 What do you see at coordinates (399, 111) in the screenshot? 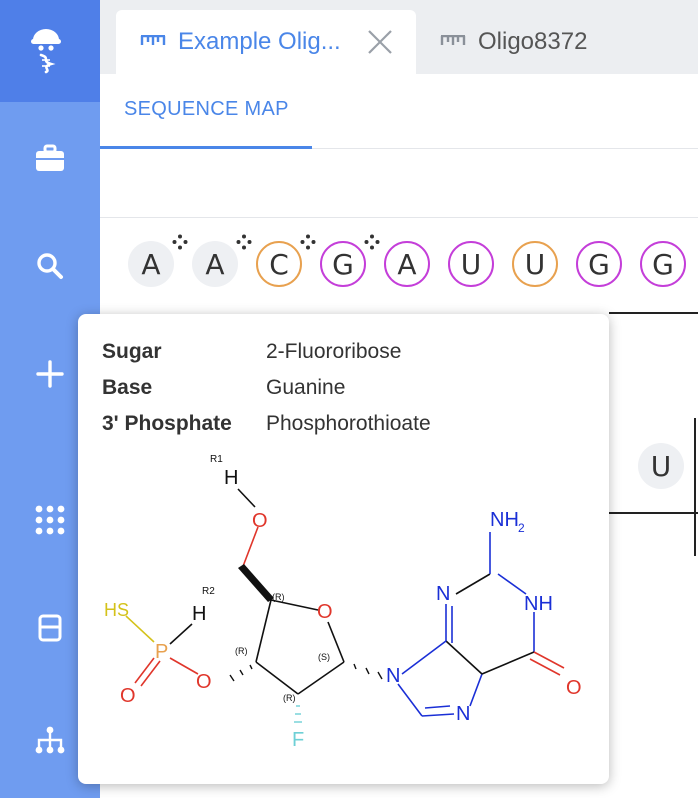
I see `sub-navigation: SEQUENCE MAP` at bounding box center [399, 111].